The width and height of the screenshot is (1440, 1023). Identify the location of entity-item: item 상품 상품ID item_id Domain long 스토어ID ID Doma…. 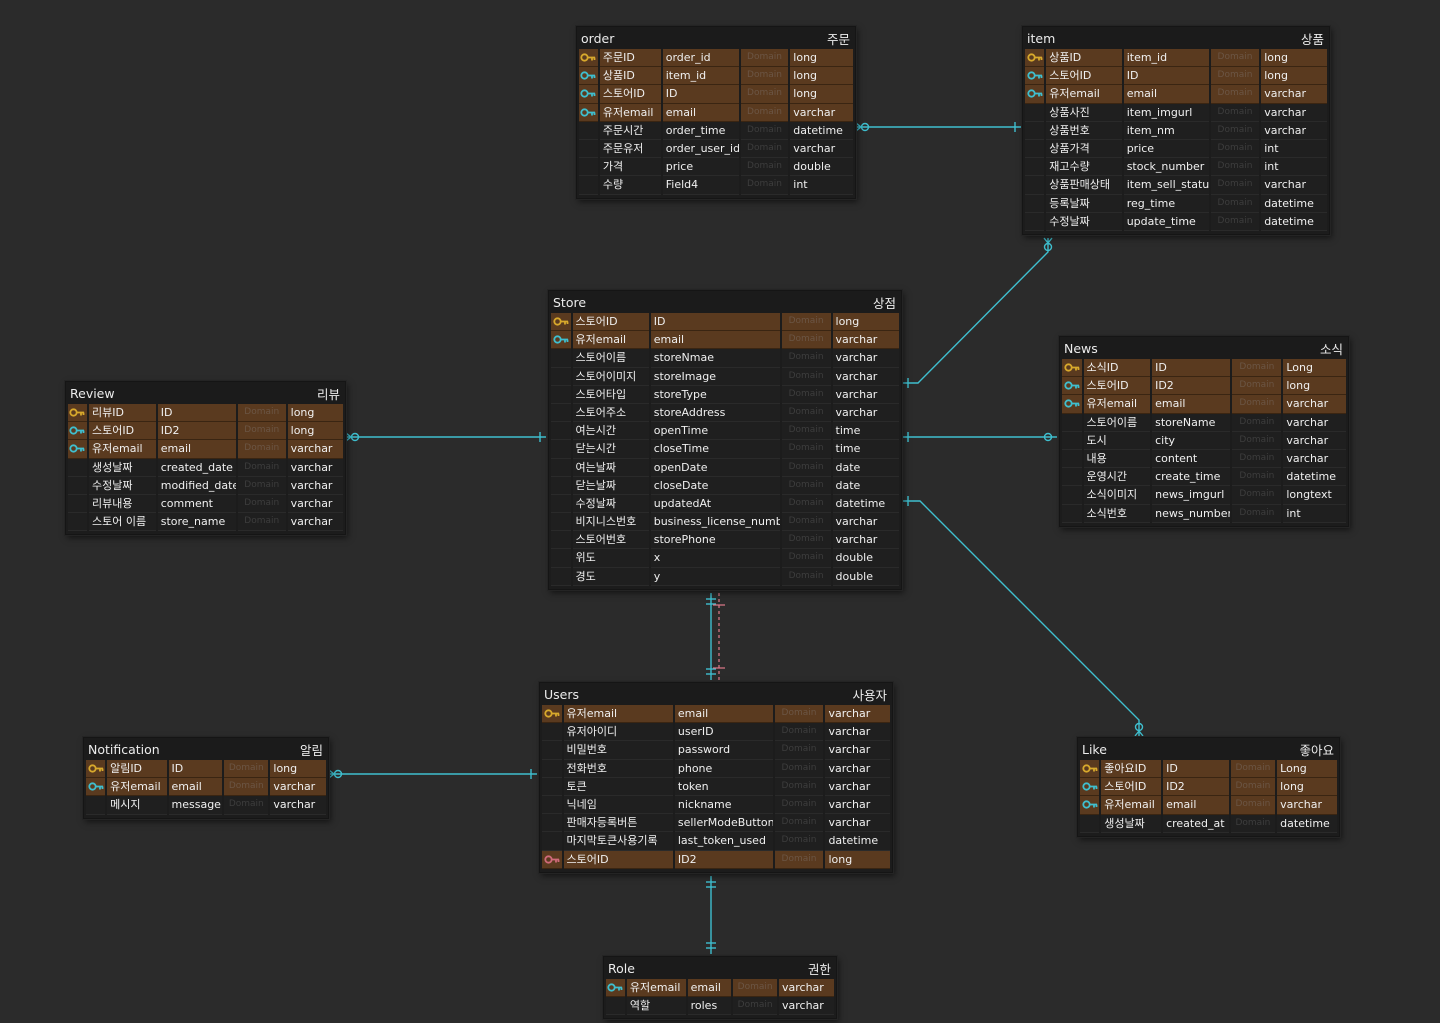
(1176, 130).